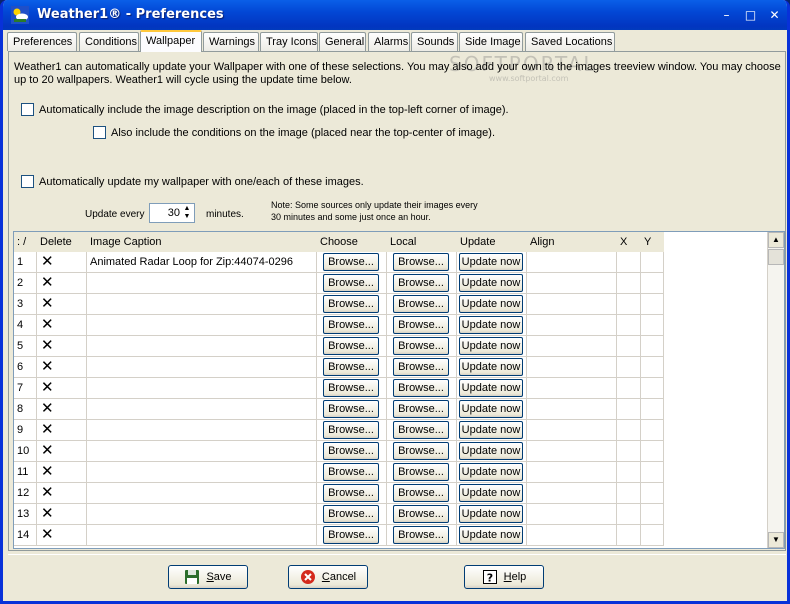  Describe the element at coordinates (389, 41) in the screenshot. I see `tab-alarms: Alarms` at that location.